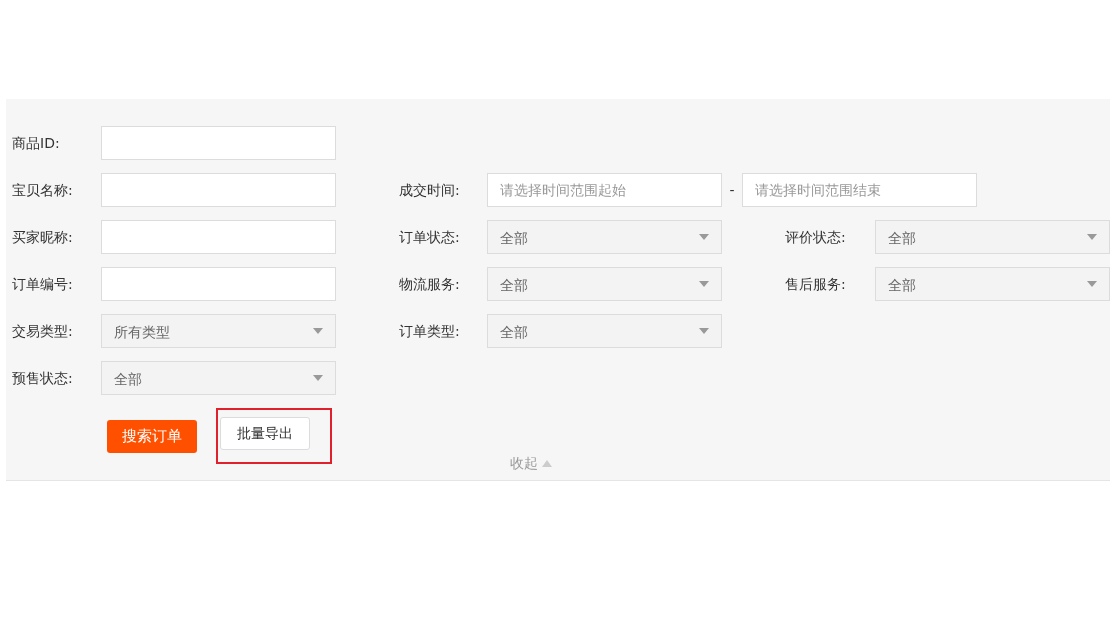  I want to click on field-label: 订单编号:, so click(43, 284).